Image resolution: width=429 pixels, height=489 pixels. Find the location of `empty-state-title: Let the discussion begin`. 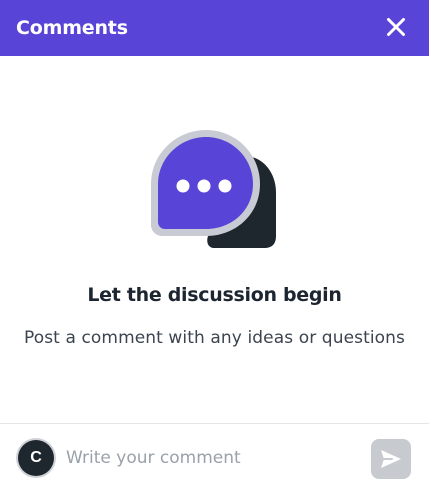

empty-state-title: Let the discussion begin is located at coordinates (214, 295).